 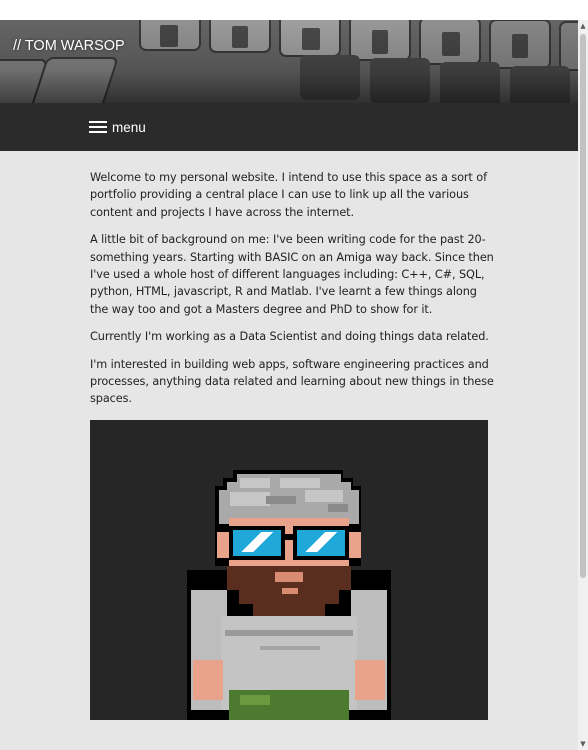 What do you see at coordinates (129, 127) in the screenshot?
I see `menu-label: menu` at bounding box center [129, 127].